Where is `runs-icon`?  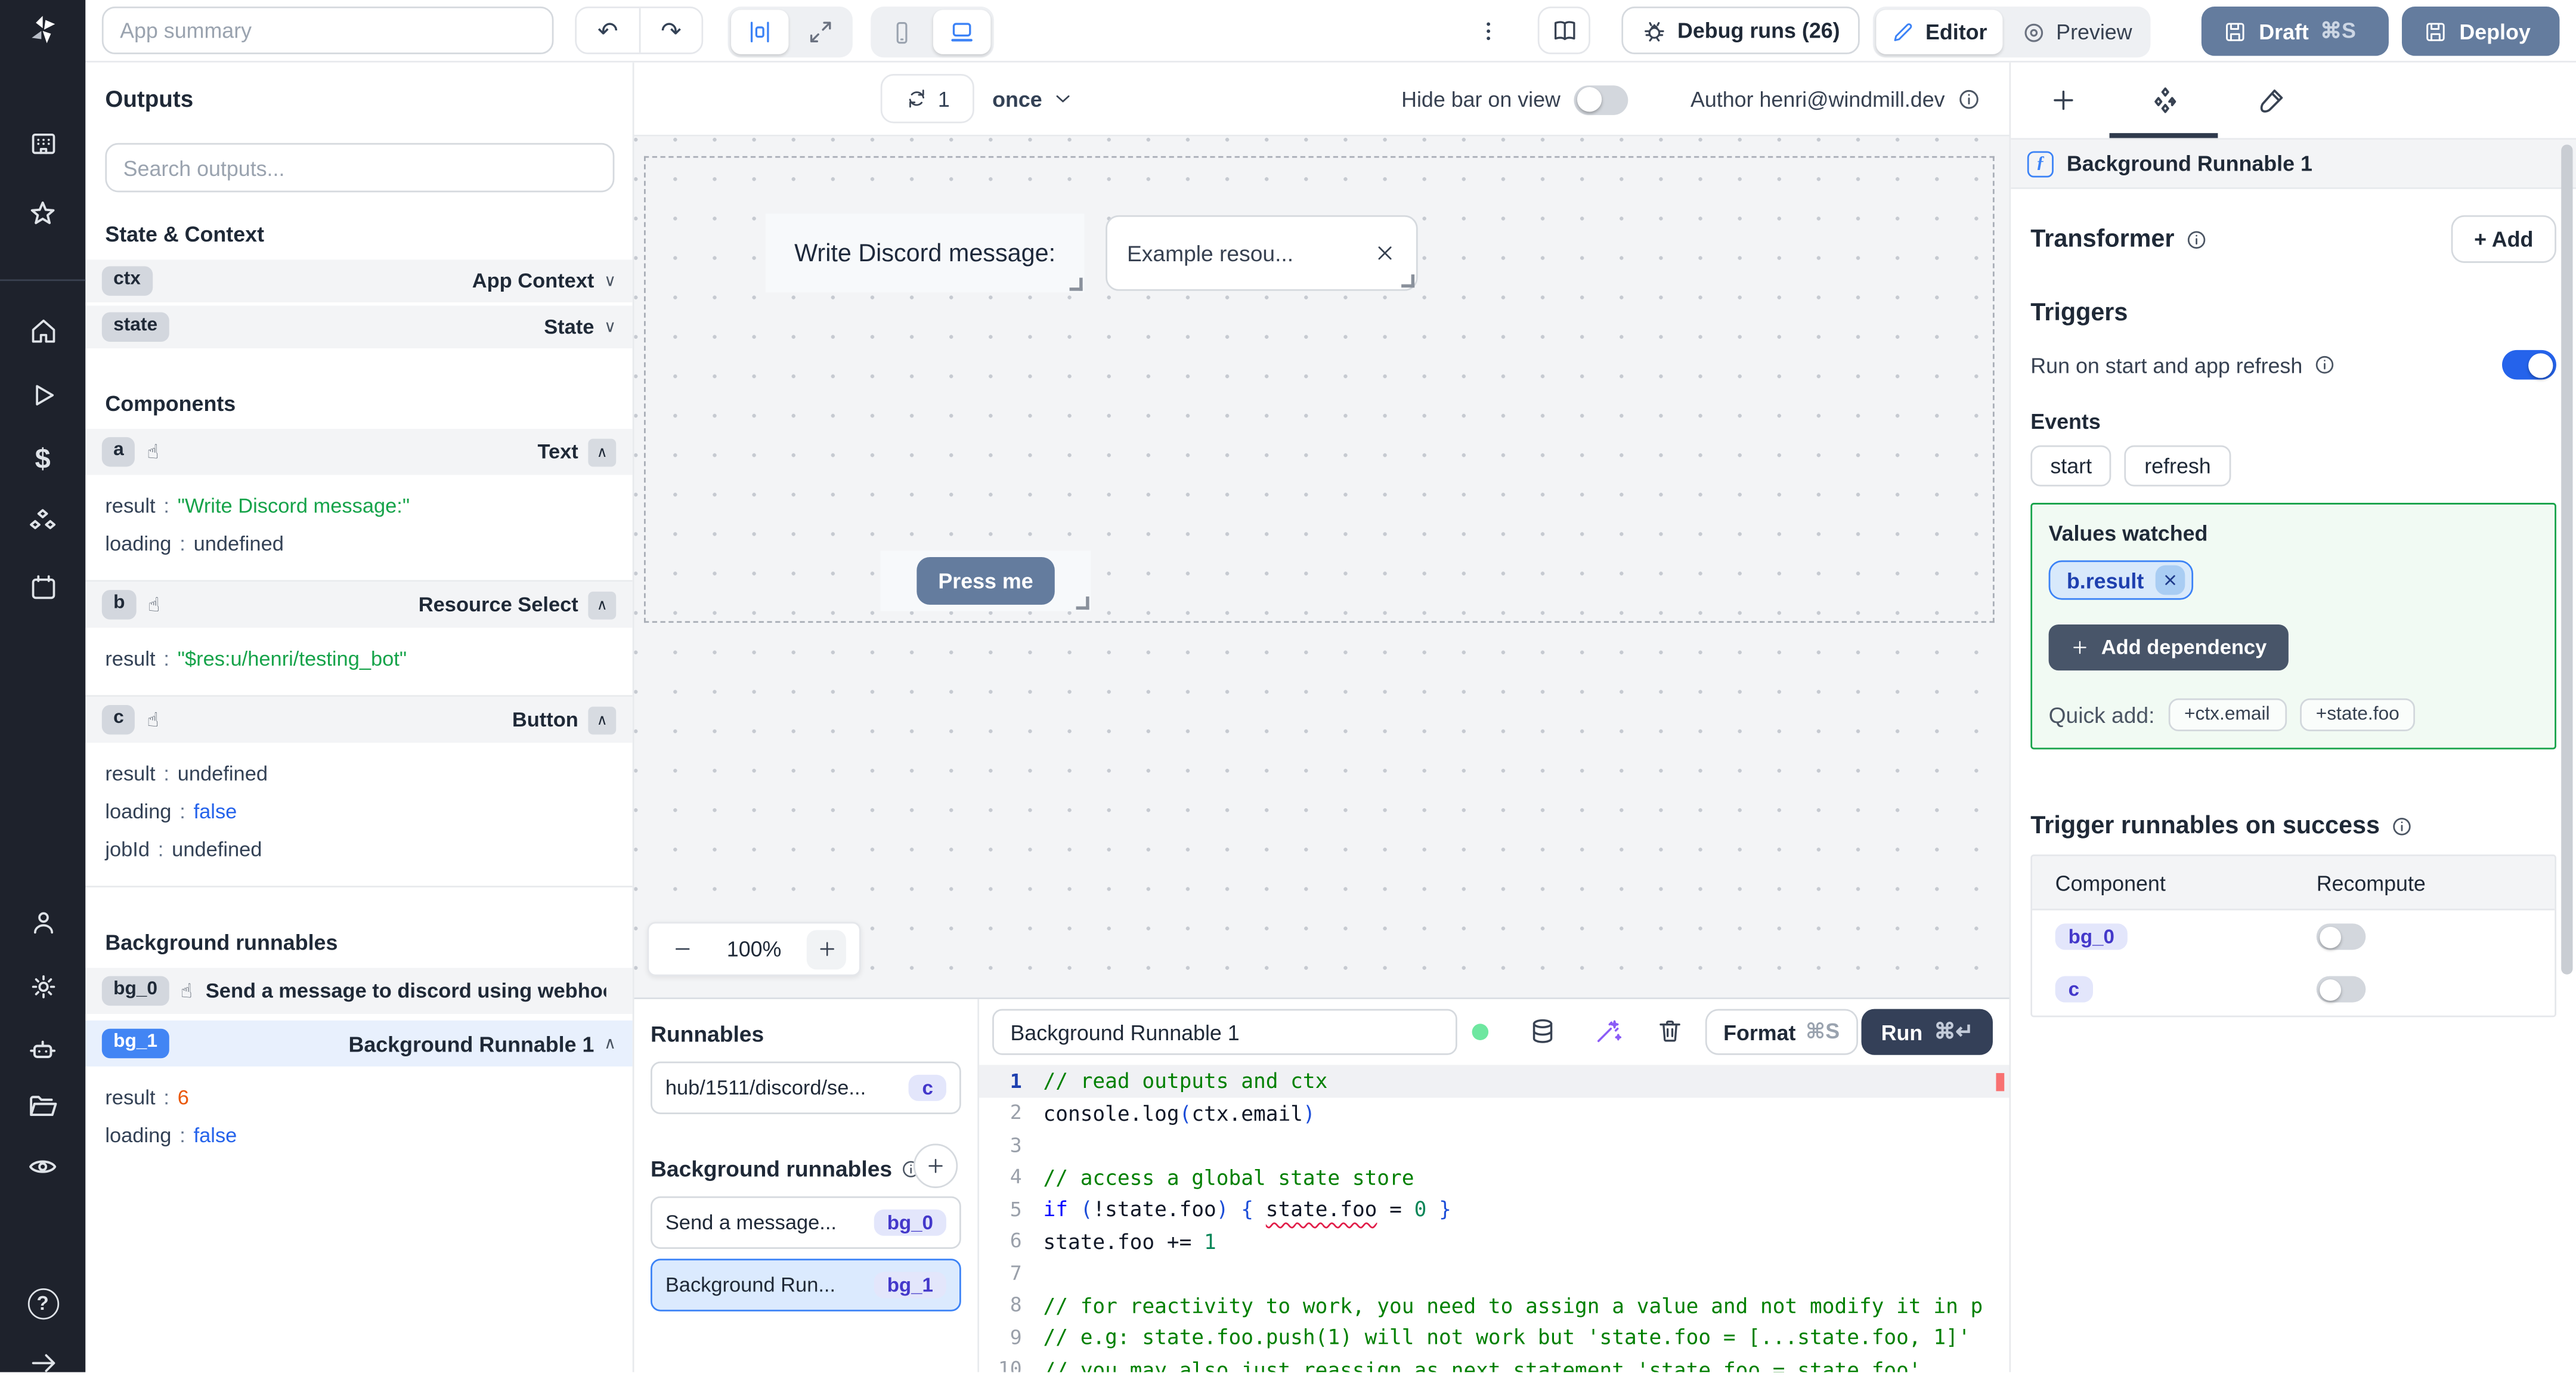 runs-icon is located at coordinates (43, 394).